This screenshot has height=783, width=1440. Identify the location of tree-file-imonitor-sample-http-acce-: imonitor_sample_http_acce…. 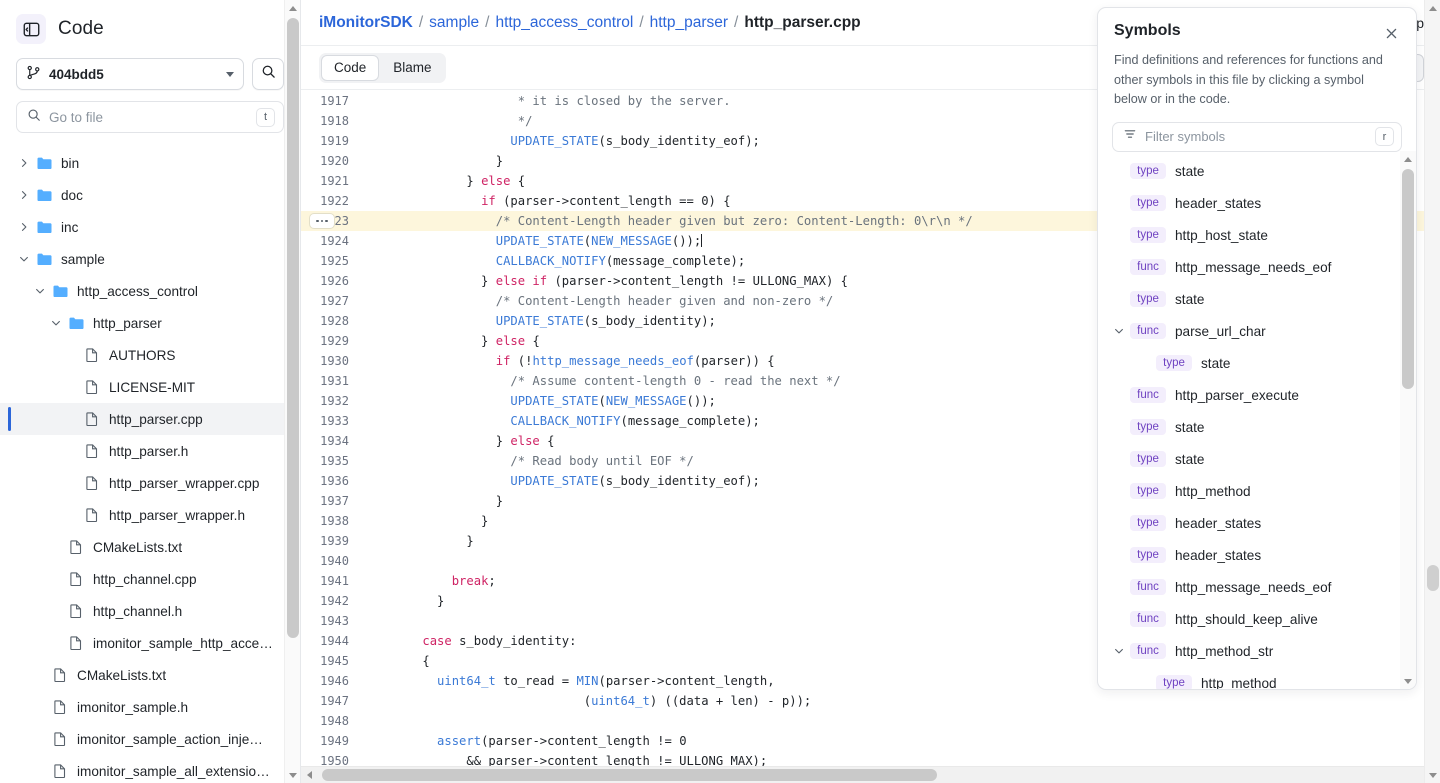
(150, 643).